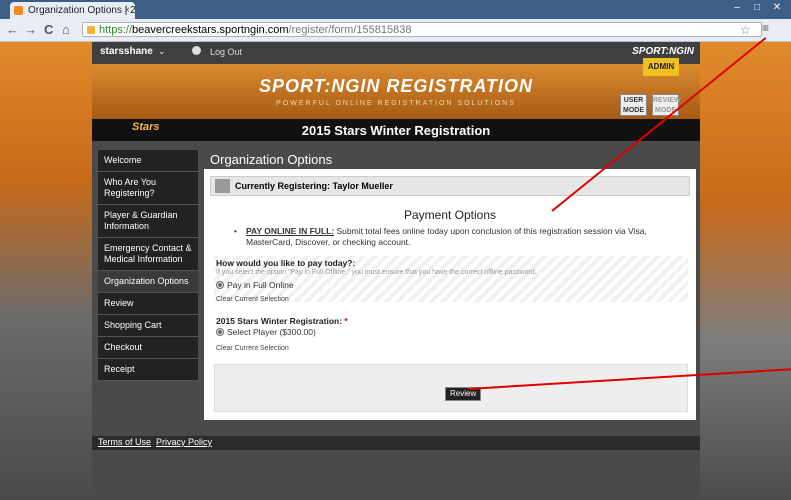 This screenshot has width=791, height=500. I want to click on payment-options-heading: Payment Options, so click(450, 215).